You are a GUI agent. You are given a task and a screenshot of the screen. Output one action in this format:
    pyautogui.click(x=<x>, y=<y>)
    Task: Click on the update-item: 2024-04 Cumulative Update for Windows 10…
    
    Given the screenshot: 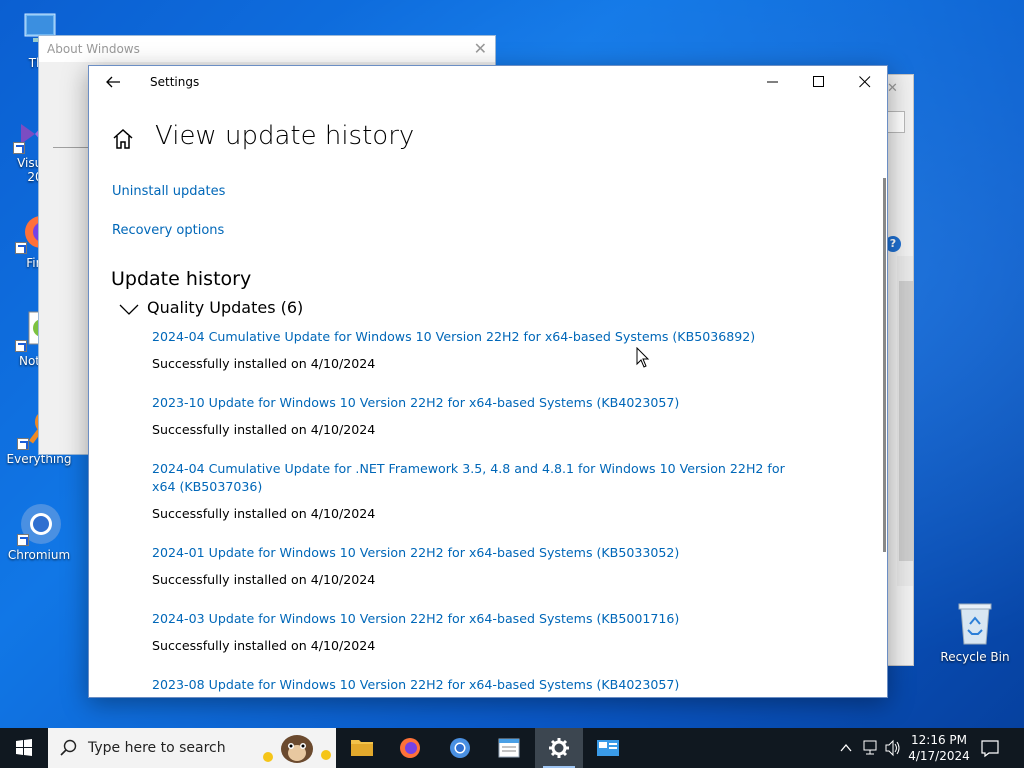 What is the action you would take?
    pyautogui.click(x=482, y=361)
    